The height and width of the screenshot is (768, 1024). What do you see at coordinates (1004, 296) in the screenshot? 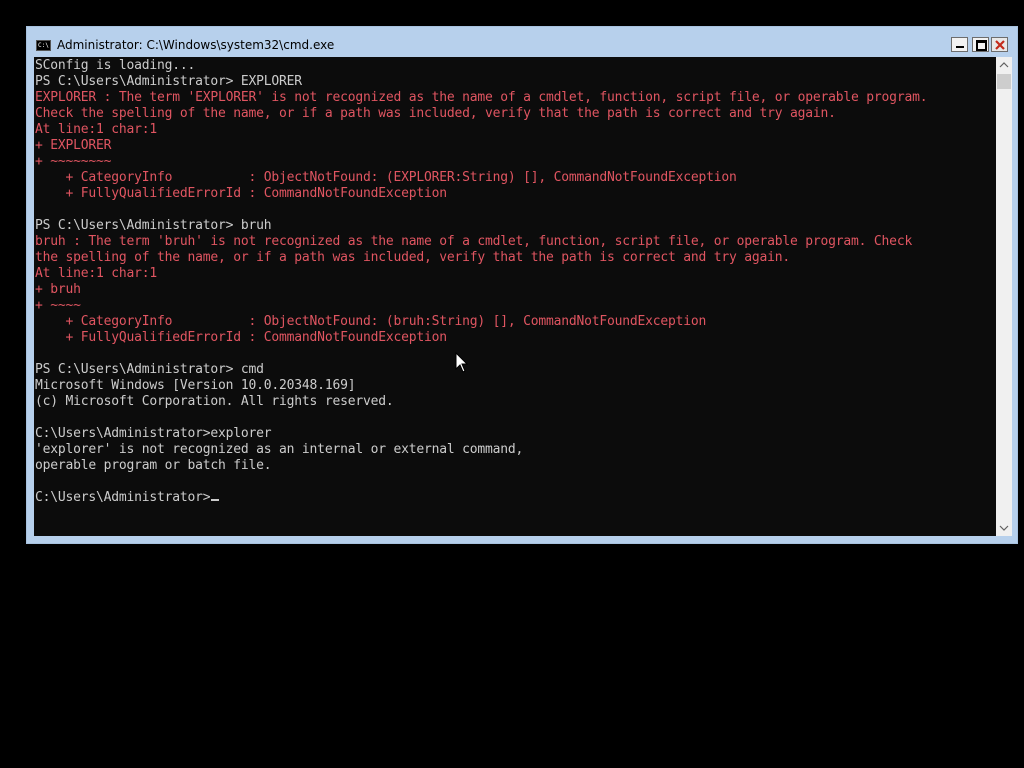
I see `vertical-scrollbar` at bounding box center [1004, 296].